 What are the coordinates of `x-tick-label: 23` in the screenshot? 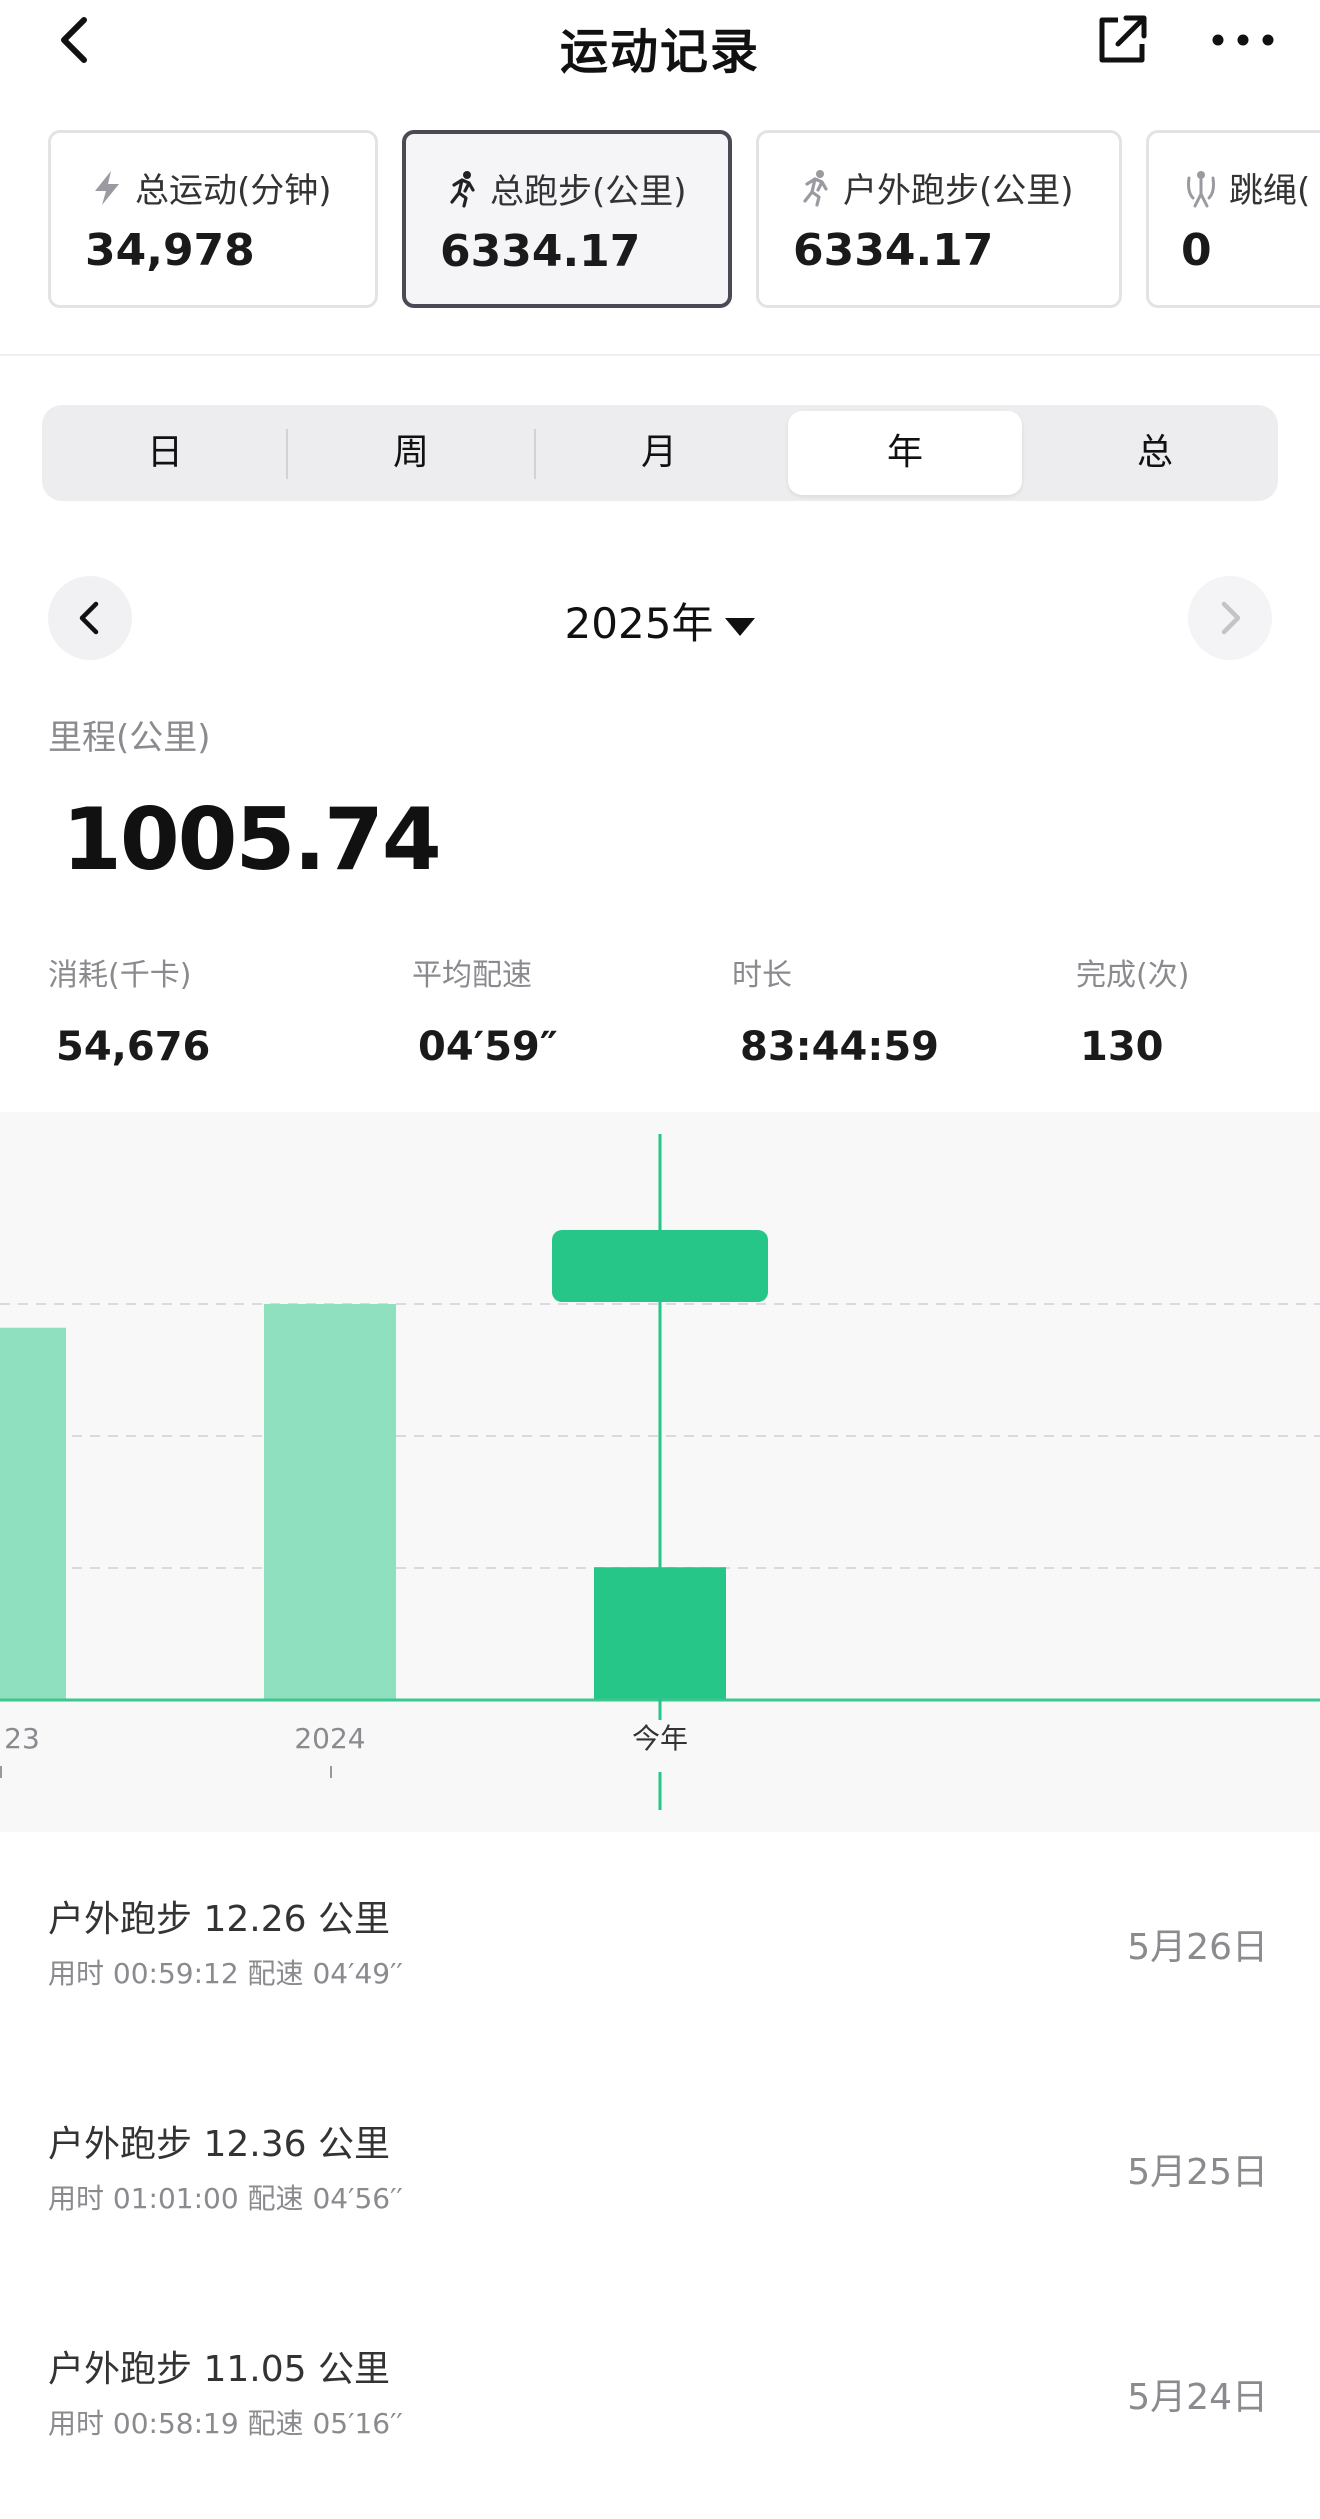 It's located at (22, 1738).